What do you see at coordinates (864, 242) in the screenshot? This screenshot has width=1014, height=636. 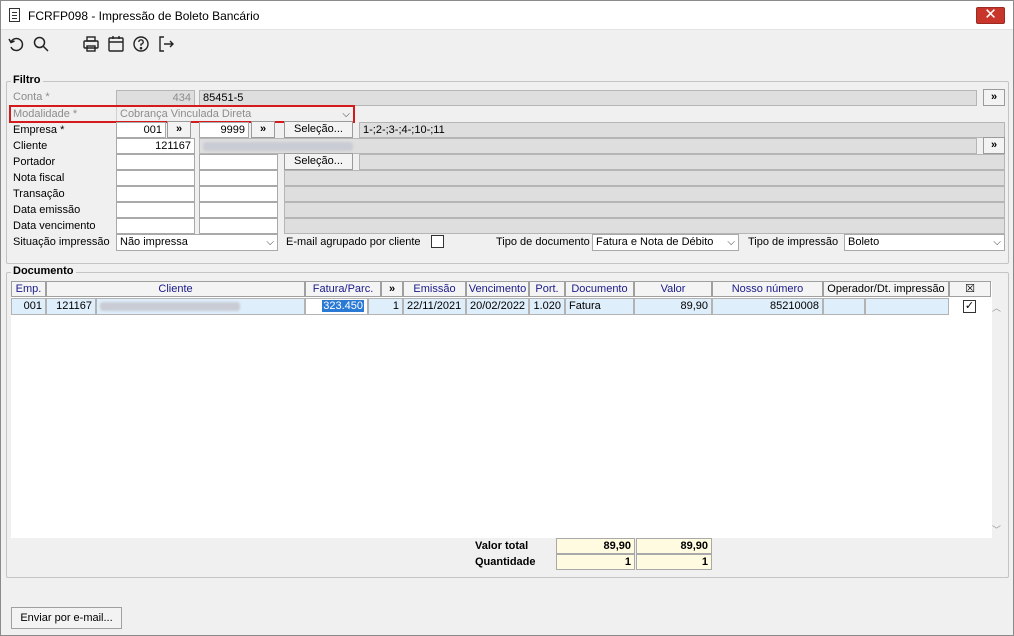 I see `tipo-impressao-value: Boleto` at bounding box center [864, 242].